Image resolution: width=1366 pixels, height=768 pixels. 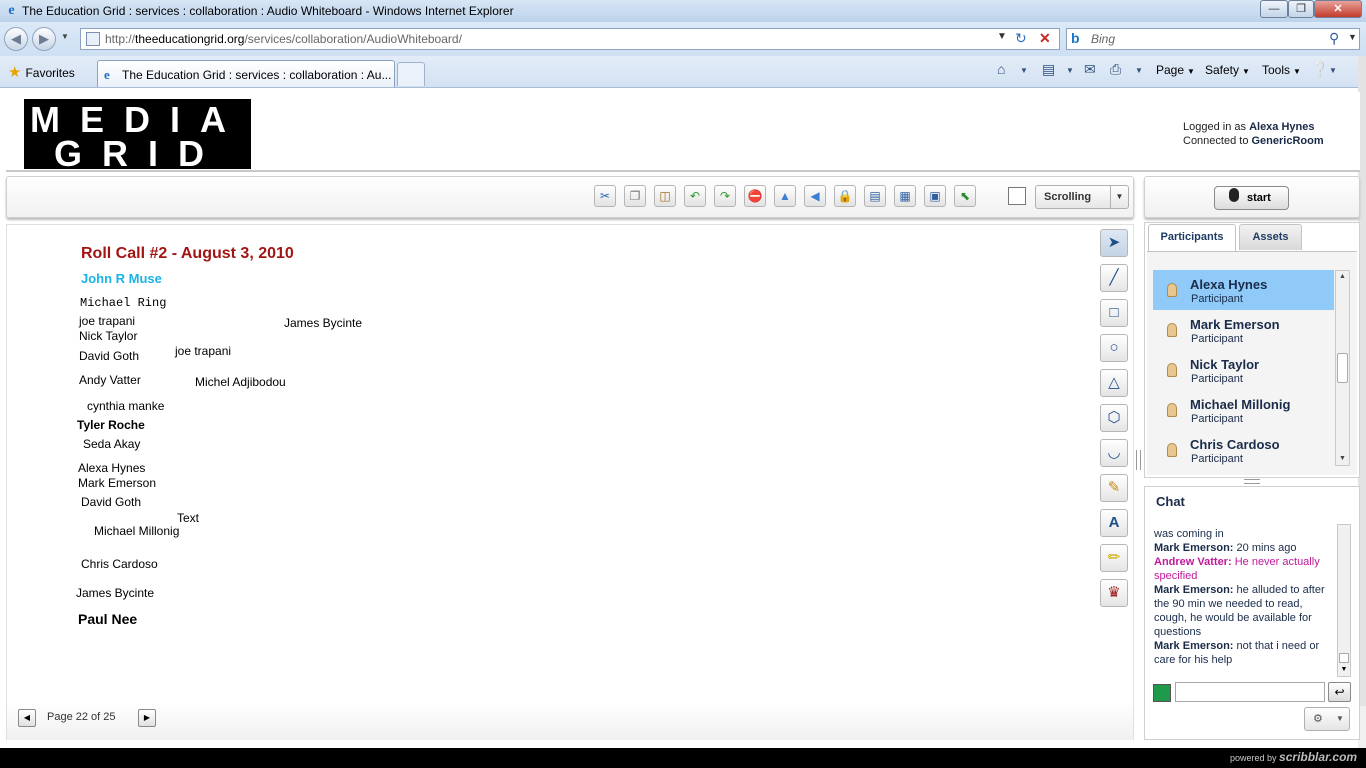 I want to click on pointer-arrow-icon: ⬉, so click(x=965, y=196).